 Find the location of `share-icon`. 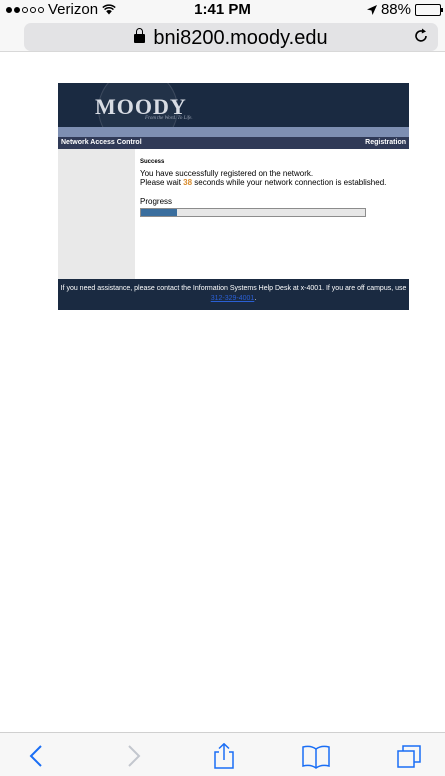

share-icon is located at coordinates (224, 756).